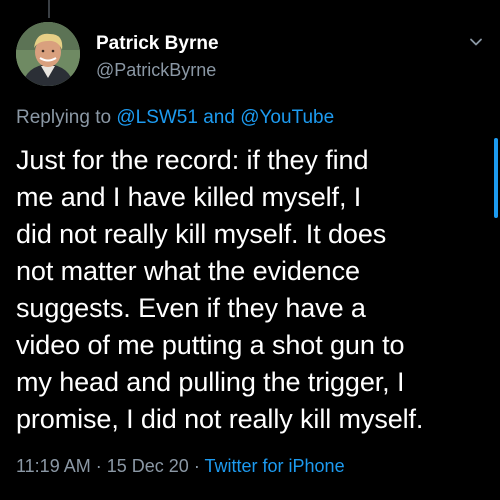 The height and width of the screenshot is (500, 500). Describe the element at coordinates (157, 57) in the screenshot. I see `author-info: Patrick Byrne @PatrickByrne` at that location.